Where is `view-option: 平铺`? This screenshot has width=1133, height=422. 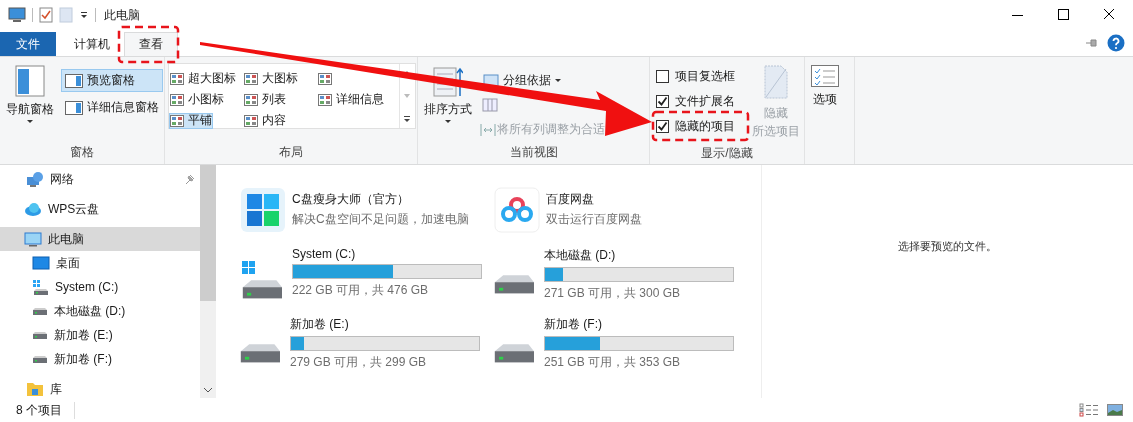
view-option: 平铺 is located at coordinates (191, 120).